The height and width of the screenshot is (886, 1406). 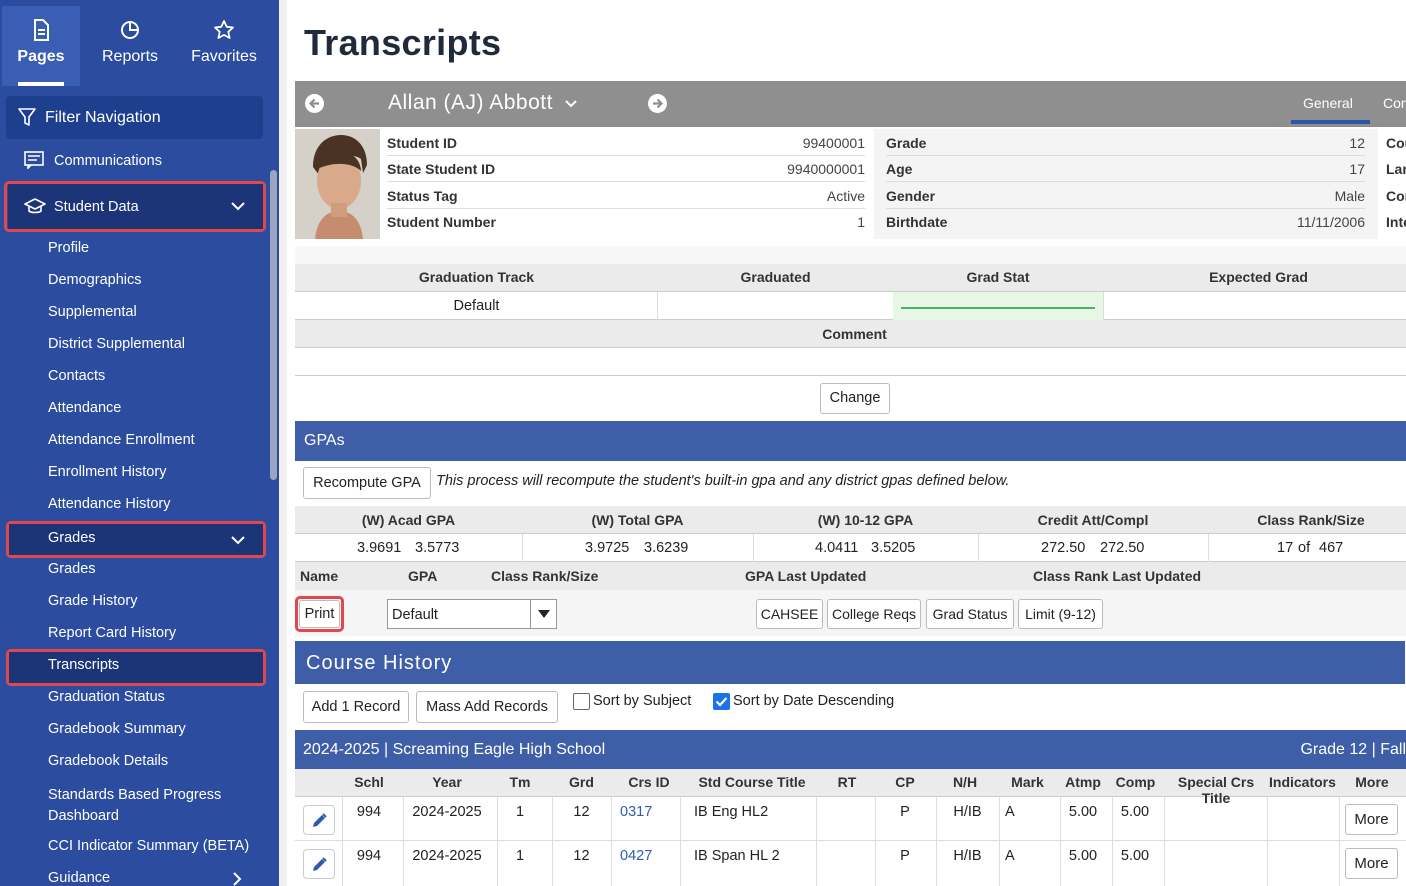 I want to click on nav-grades: Grades, so click(x=153, y=569).